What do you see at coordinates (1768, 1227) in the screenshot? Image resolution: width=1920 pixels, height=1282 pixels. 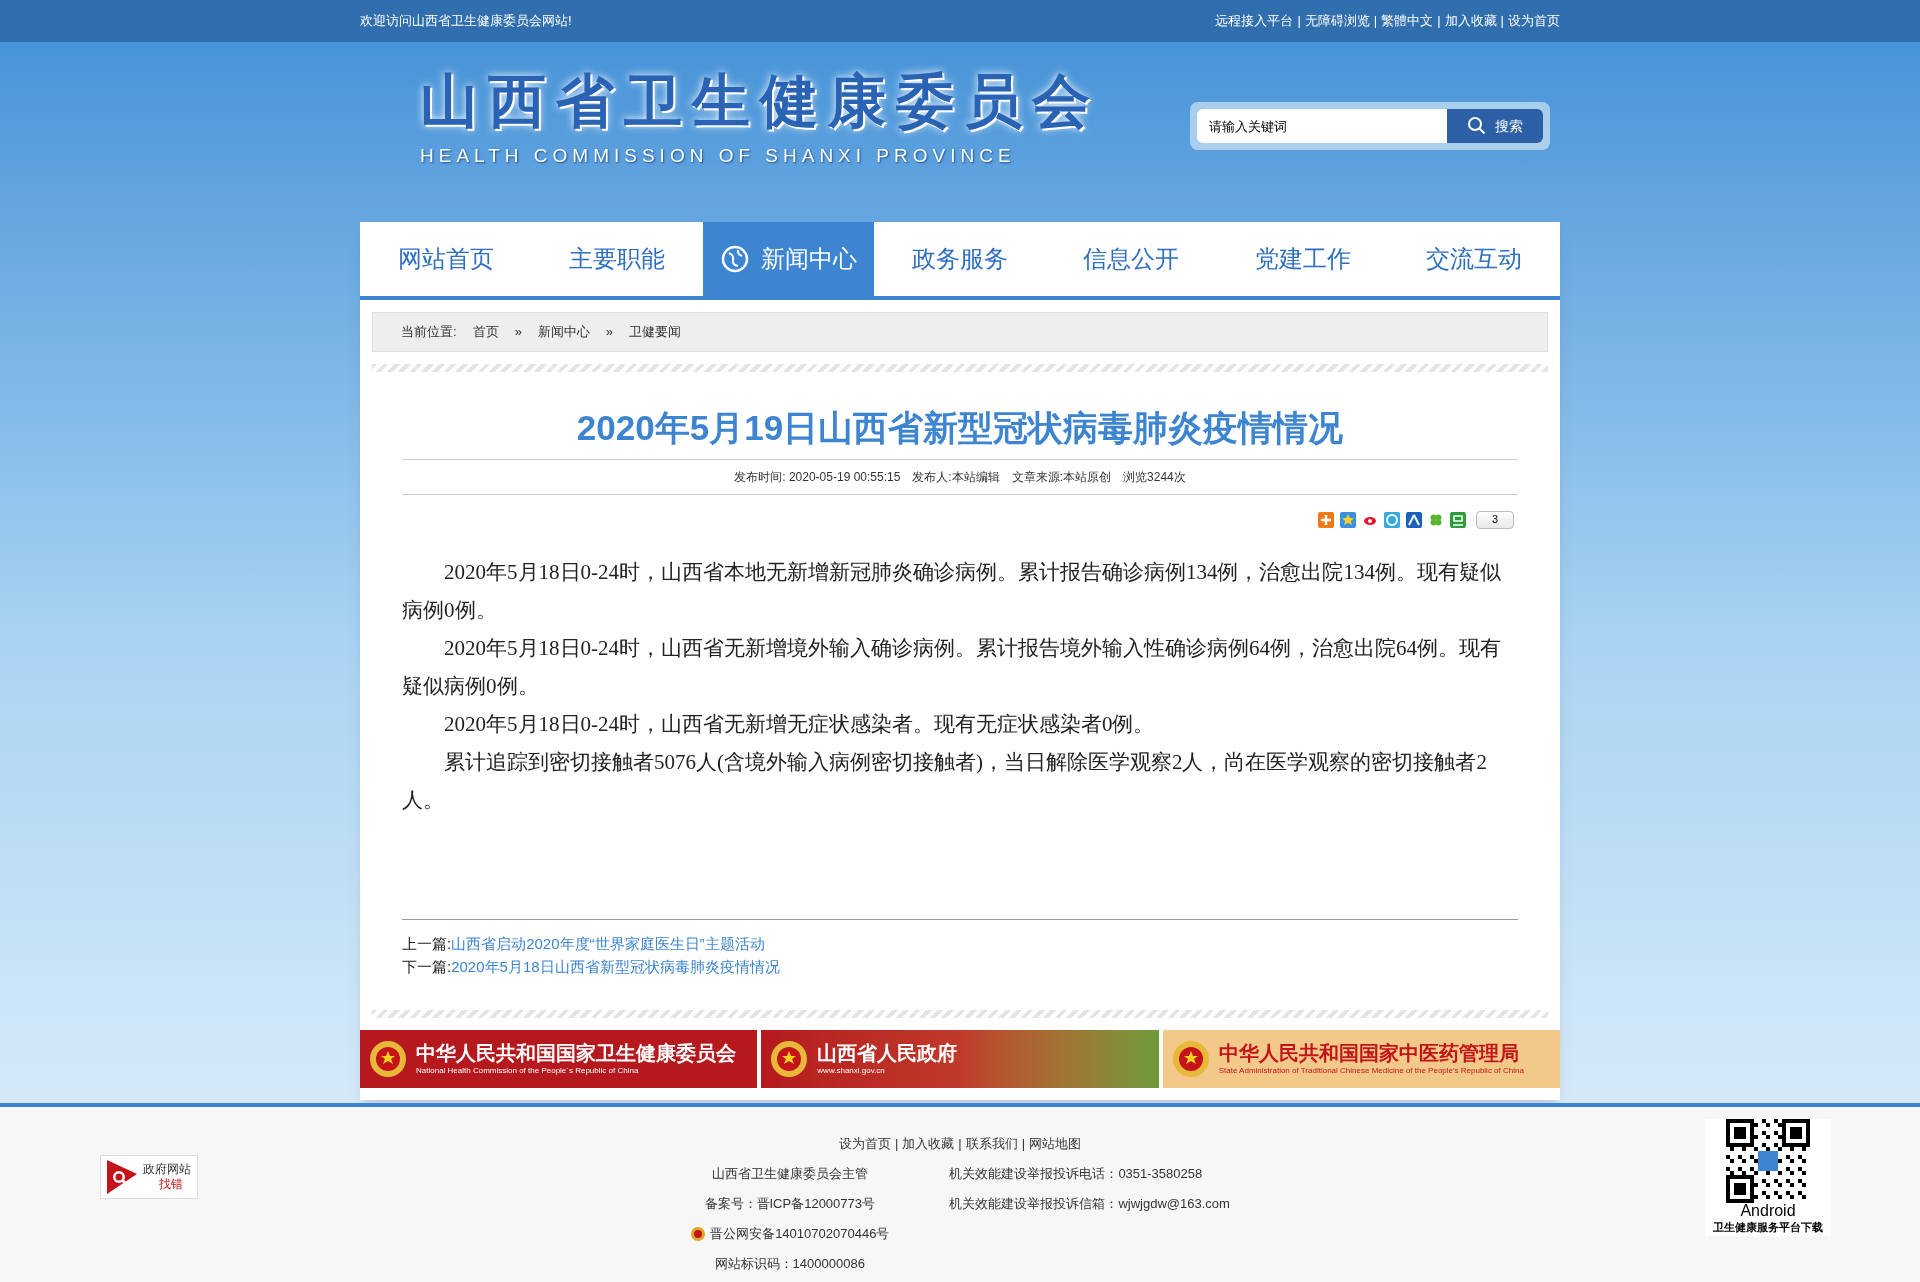 I see `qr-subcaption: 卫生健康服务平台下载` at bounding box center [1768, 1227].